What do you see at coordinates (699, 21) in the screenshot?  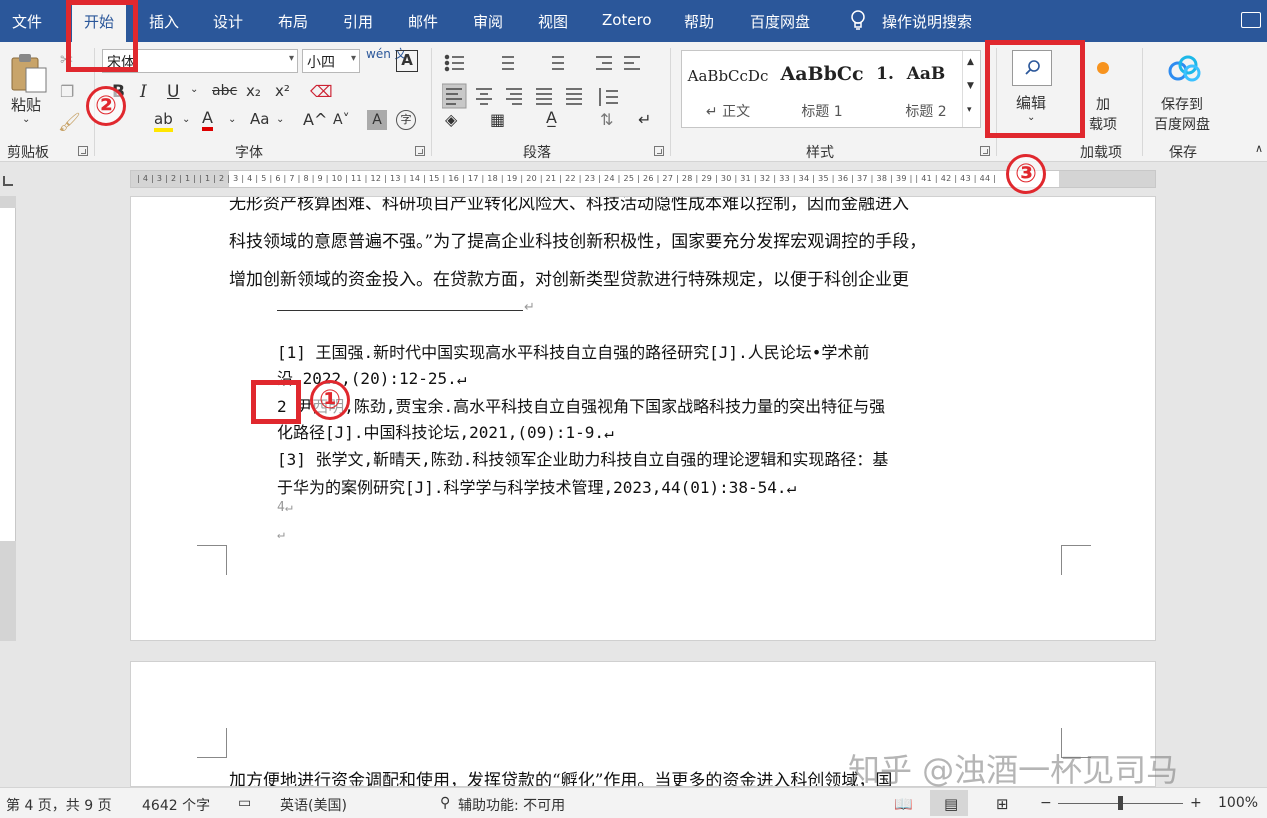 I see `tab-help: 帮助` at bounding box center [699, 21].